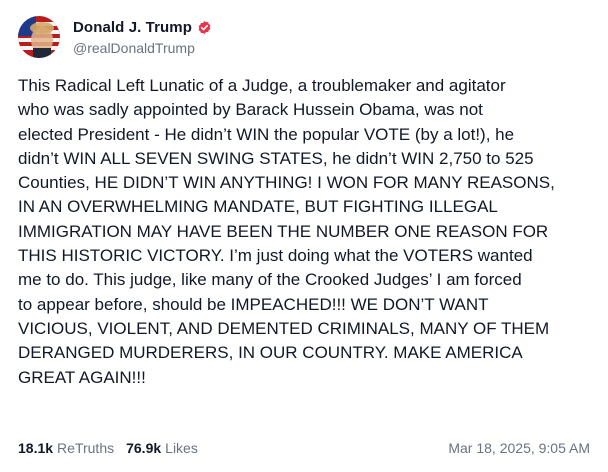 This screenshot has height=472, width=608. Describe the element at coordinates (142, 48) in the screenshot. I see `author-handle: @realDonaldTrump` at that location.